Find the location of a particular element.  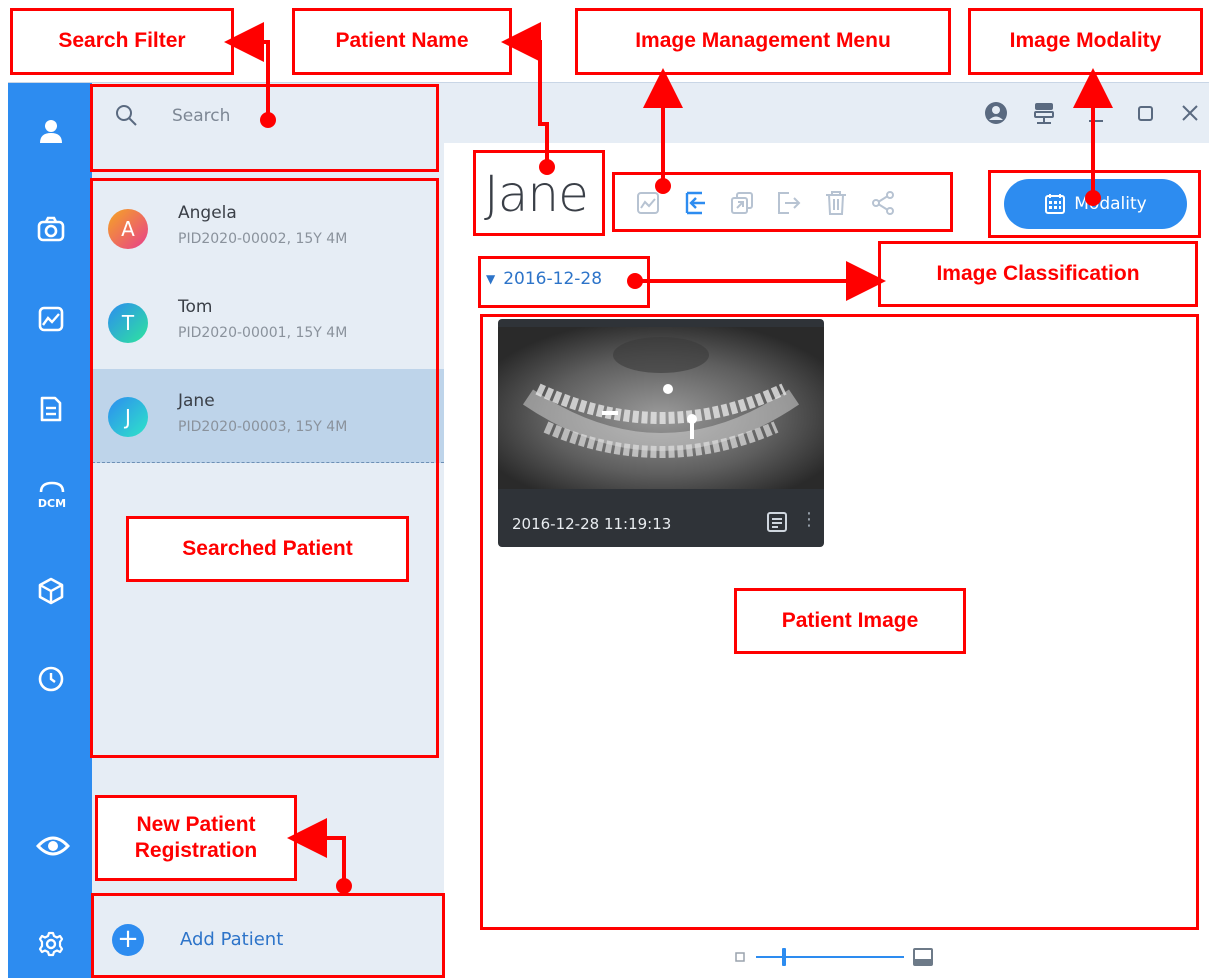

clock-icon is located at coordinates (51, 679).